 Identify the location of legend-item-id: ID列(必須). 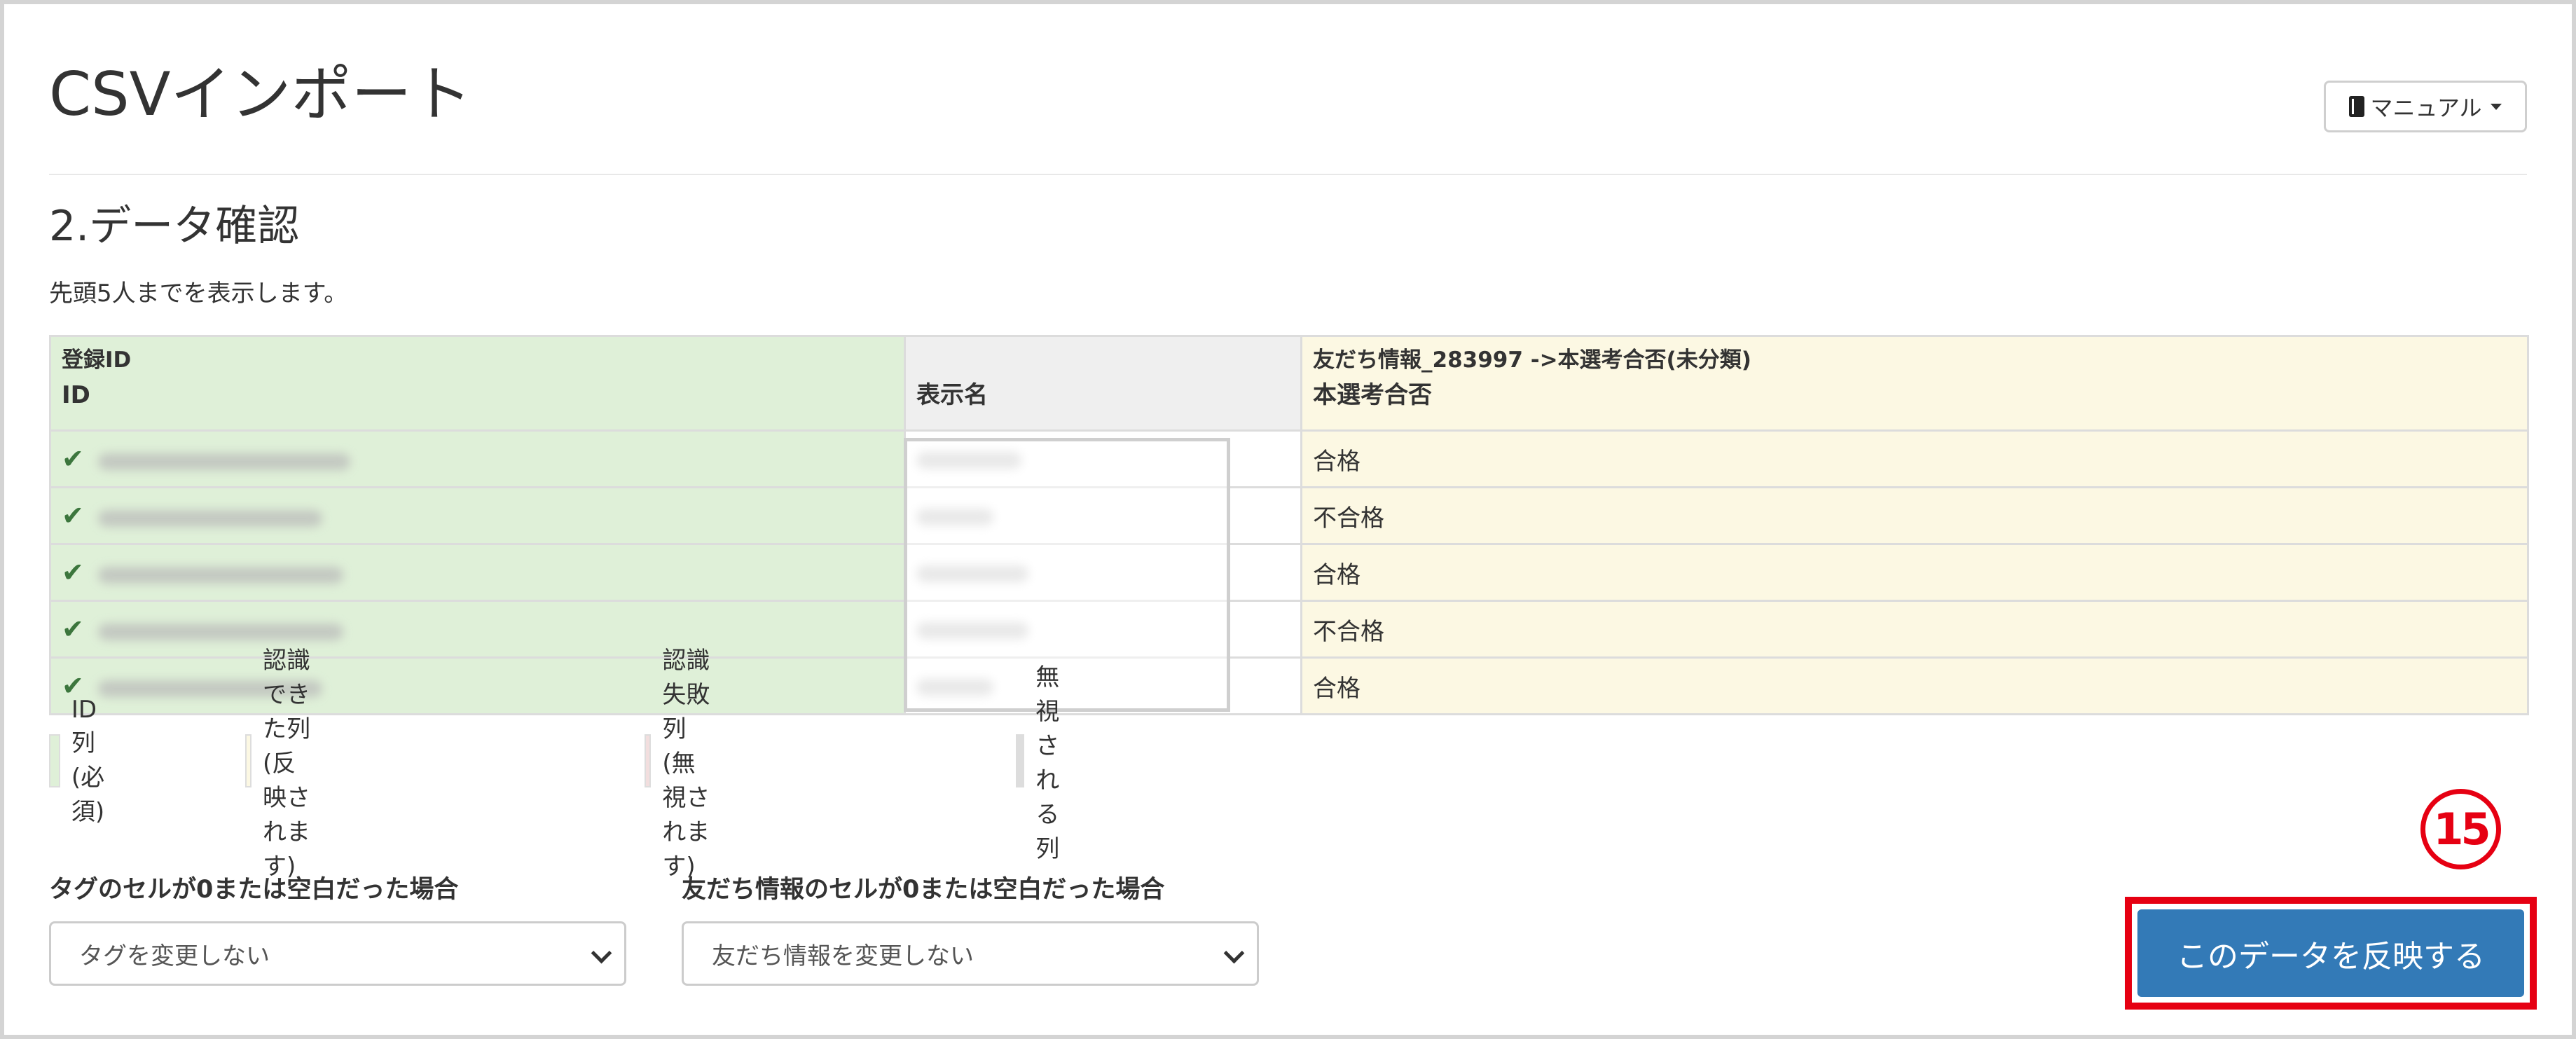
(83, 761).